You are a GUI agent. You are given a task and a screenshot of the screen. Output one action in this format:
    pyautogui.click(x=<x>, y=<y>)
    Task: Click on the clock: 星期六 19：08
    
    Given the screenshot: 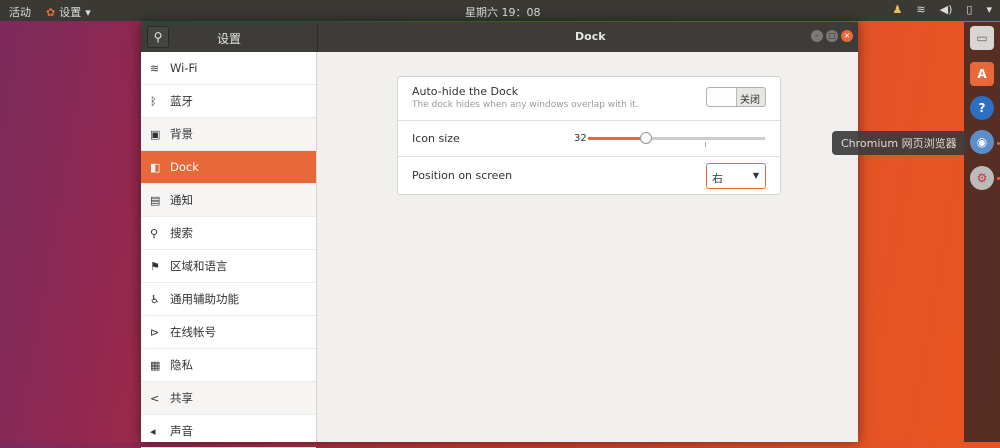 What is the action you would take?
    pyautogui.click(x=503, y=12)
    